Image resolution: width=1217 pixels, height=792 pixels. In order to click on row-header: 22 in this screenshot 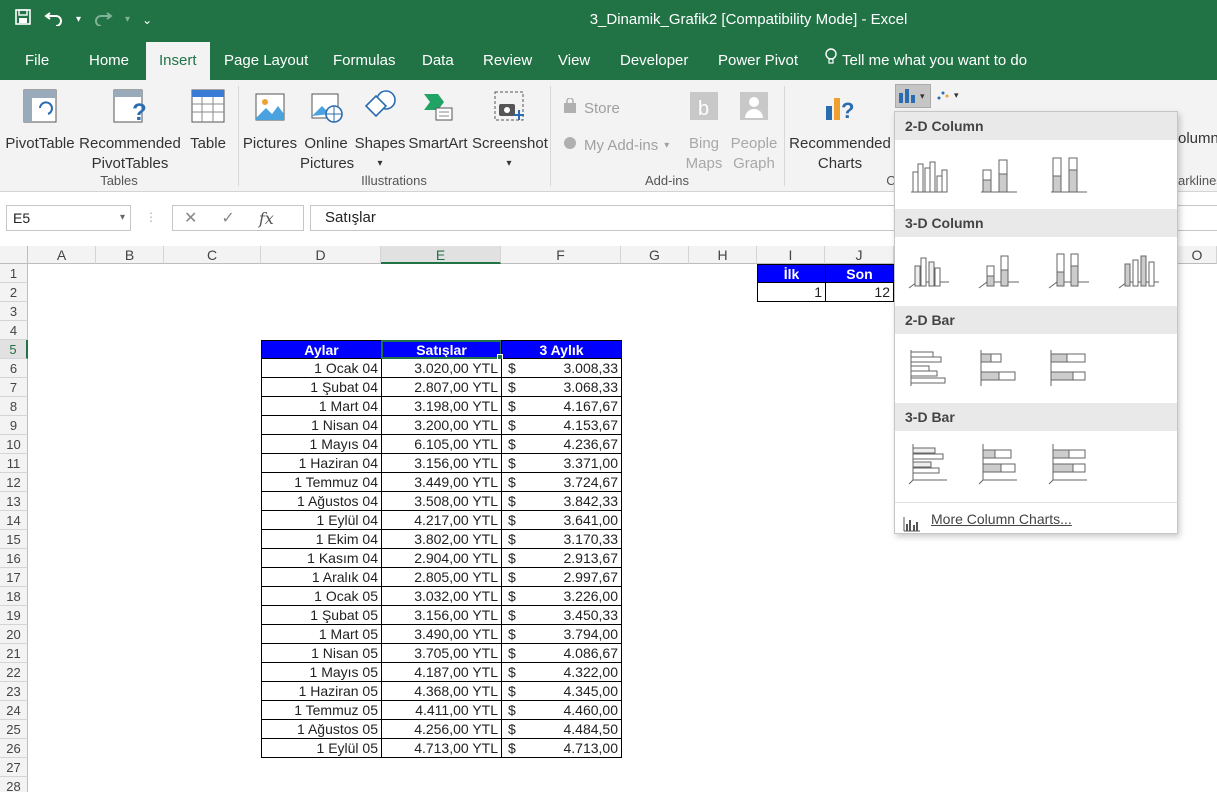, I will do `click(14, 672)`.